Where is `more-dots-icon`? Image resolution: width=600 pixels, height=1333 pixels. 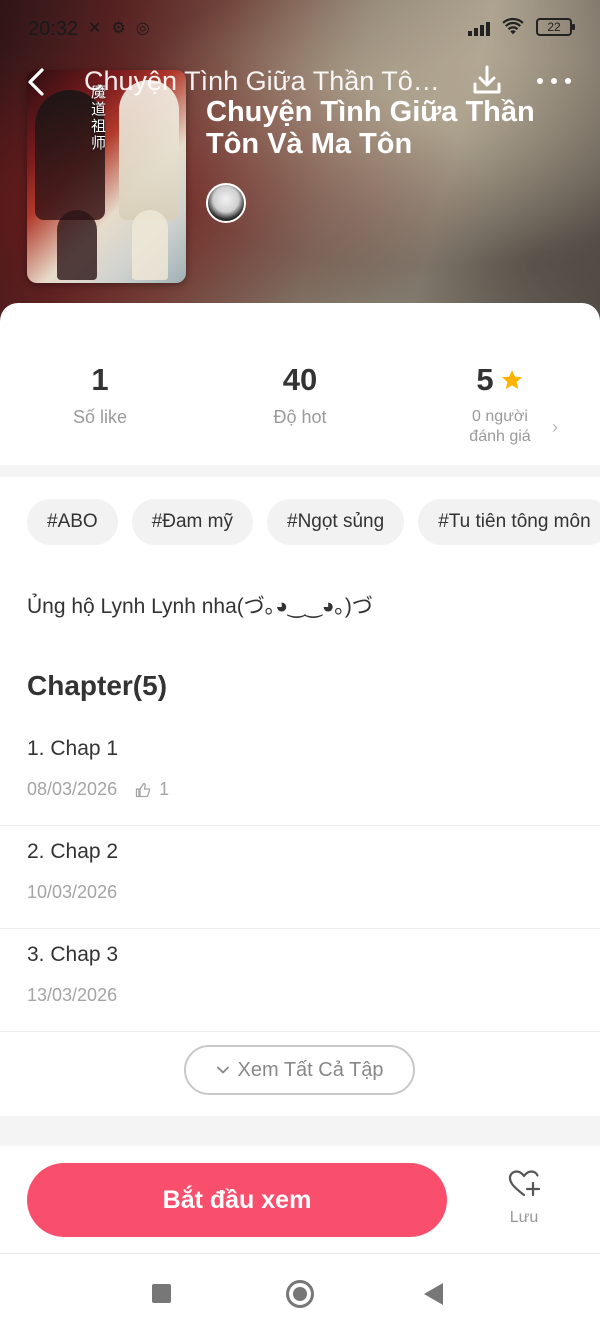 more-dots-icon is located at coordinates (554, 81).